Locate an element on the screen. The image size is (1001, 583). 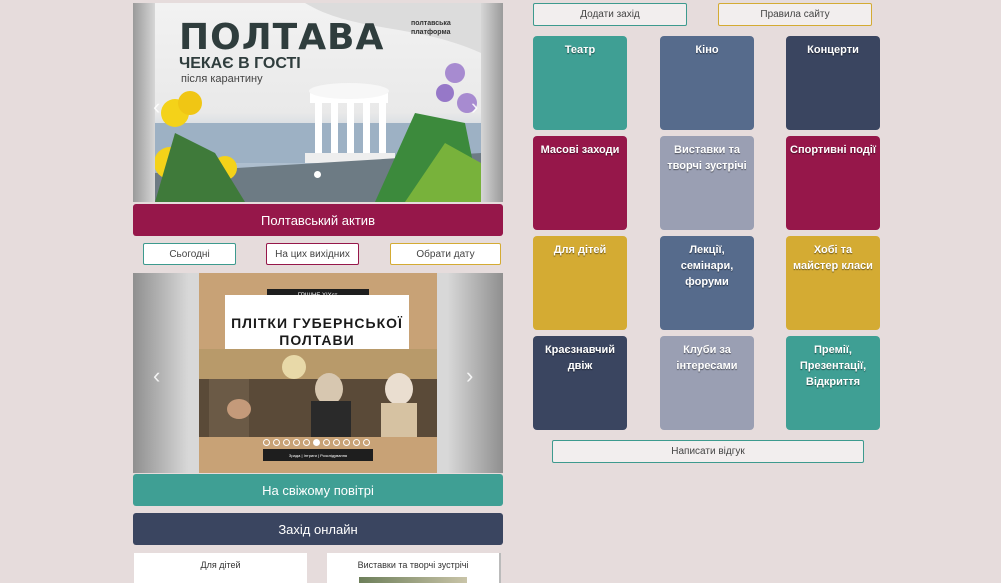
banner-subtitle: ЧЕКАЄ В ГОСТІ is located at coordinates (240, 63).